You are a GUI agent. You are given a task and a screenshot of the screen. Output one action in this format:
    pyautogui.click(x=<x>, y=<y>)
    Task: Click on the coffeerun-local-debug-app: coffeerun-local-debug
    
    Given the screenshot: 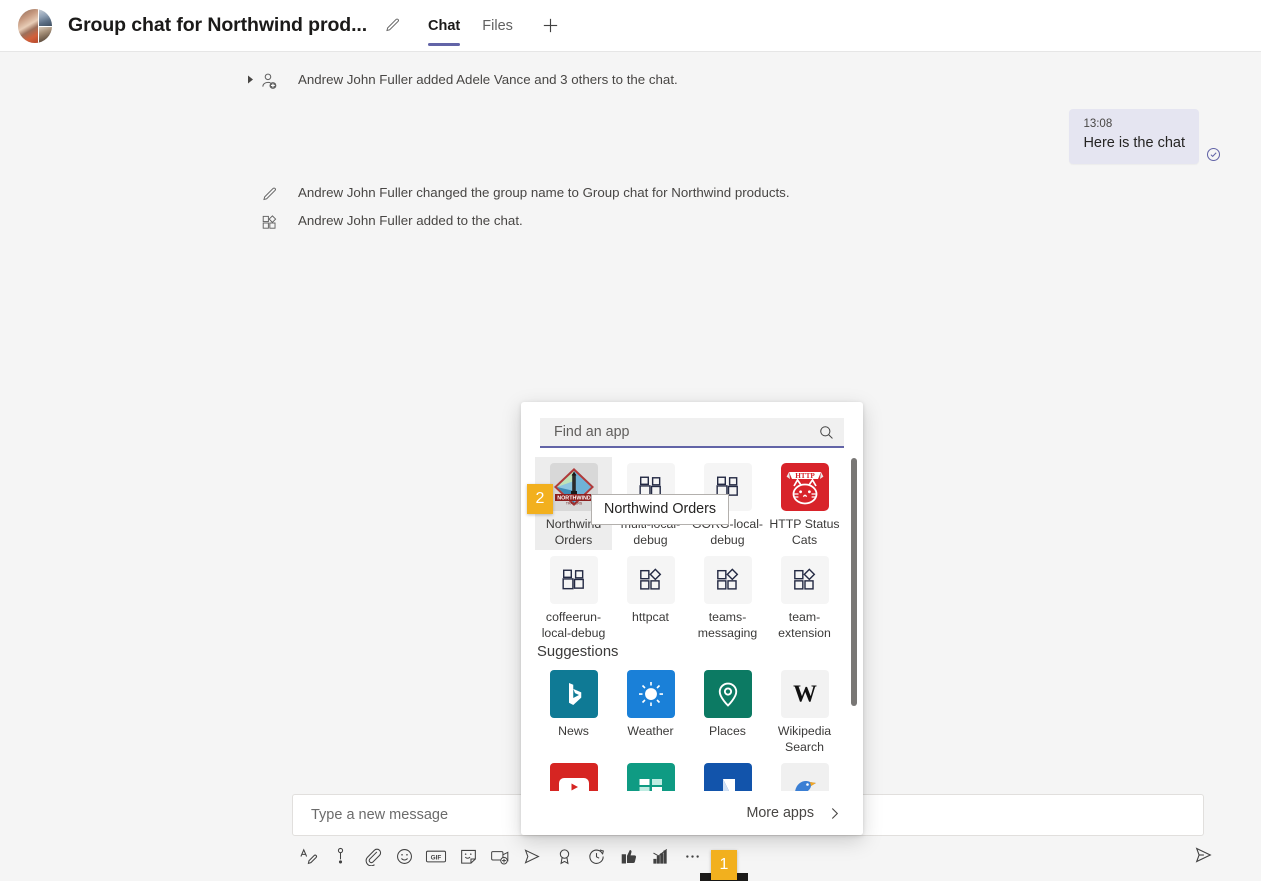 What is the action you would take?
    pyautogui.click(x=573, y=596)
    